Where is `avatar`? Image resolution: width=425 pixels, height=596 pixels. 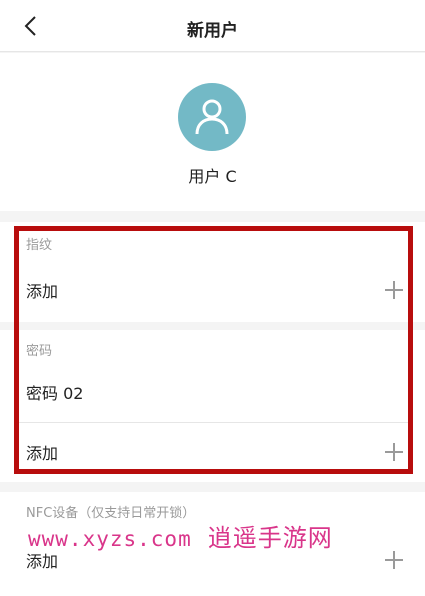 avatar is located at coordinates (212, 117).